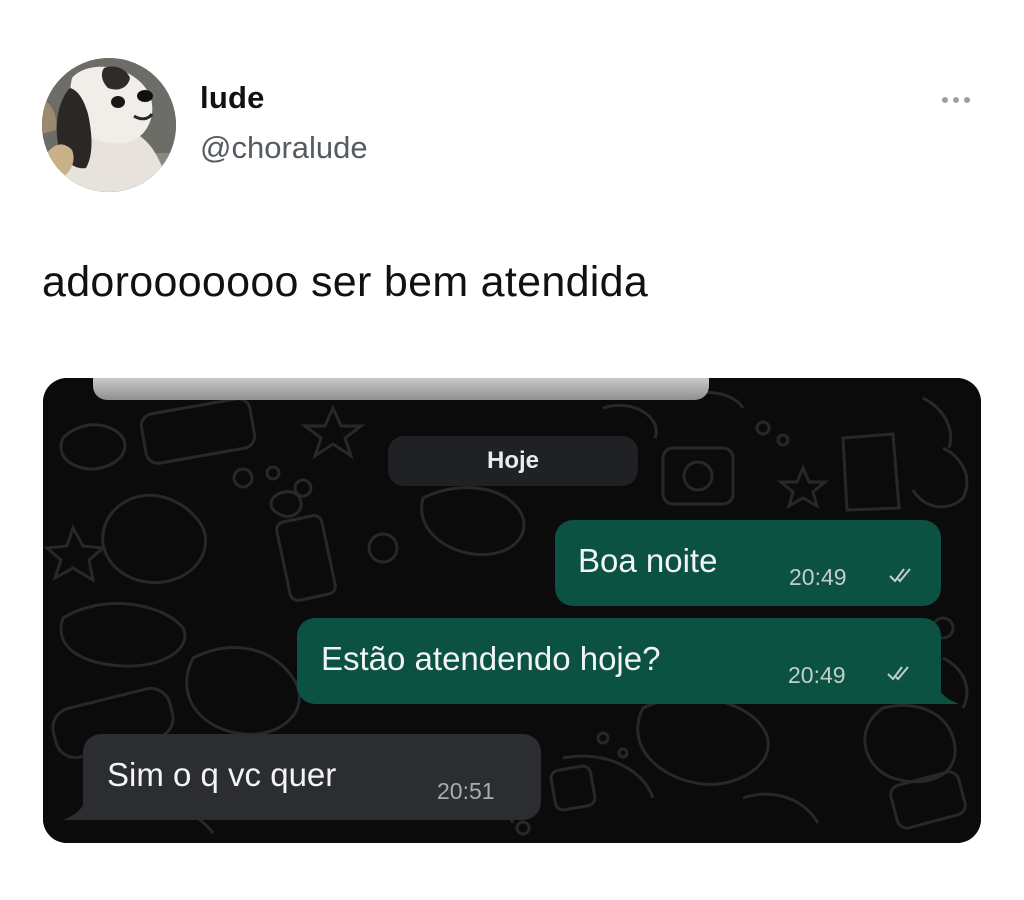  I want to click on date-chip: Hoje, so click(513, 461).